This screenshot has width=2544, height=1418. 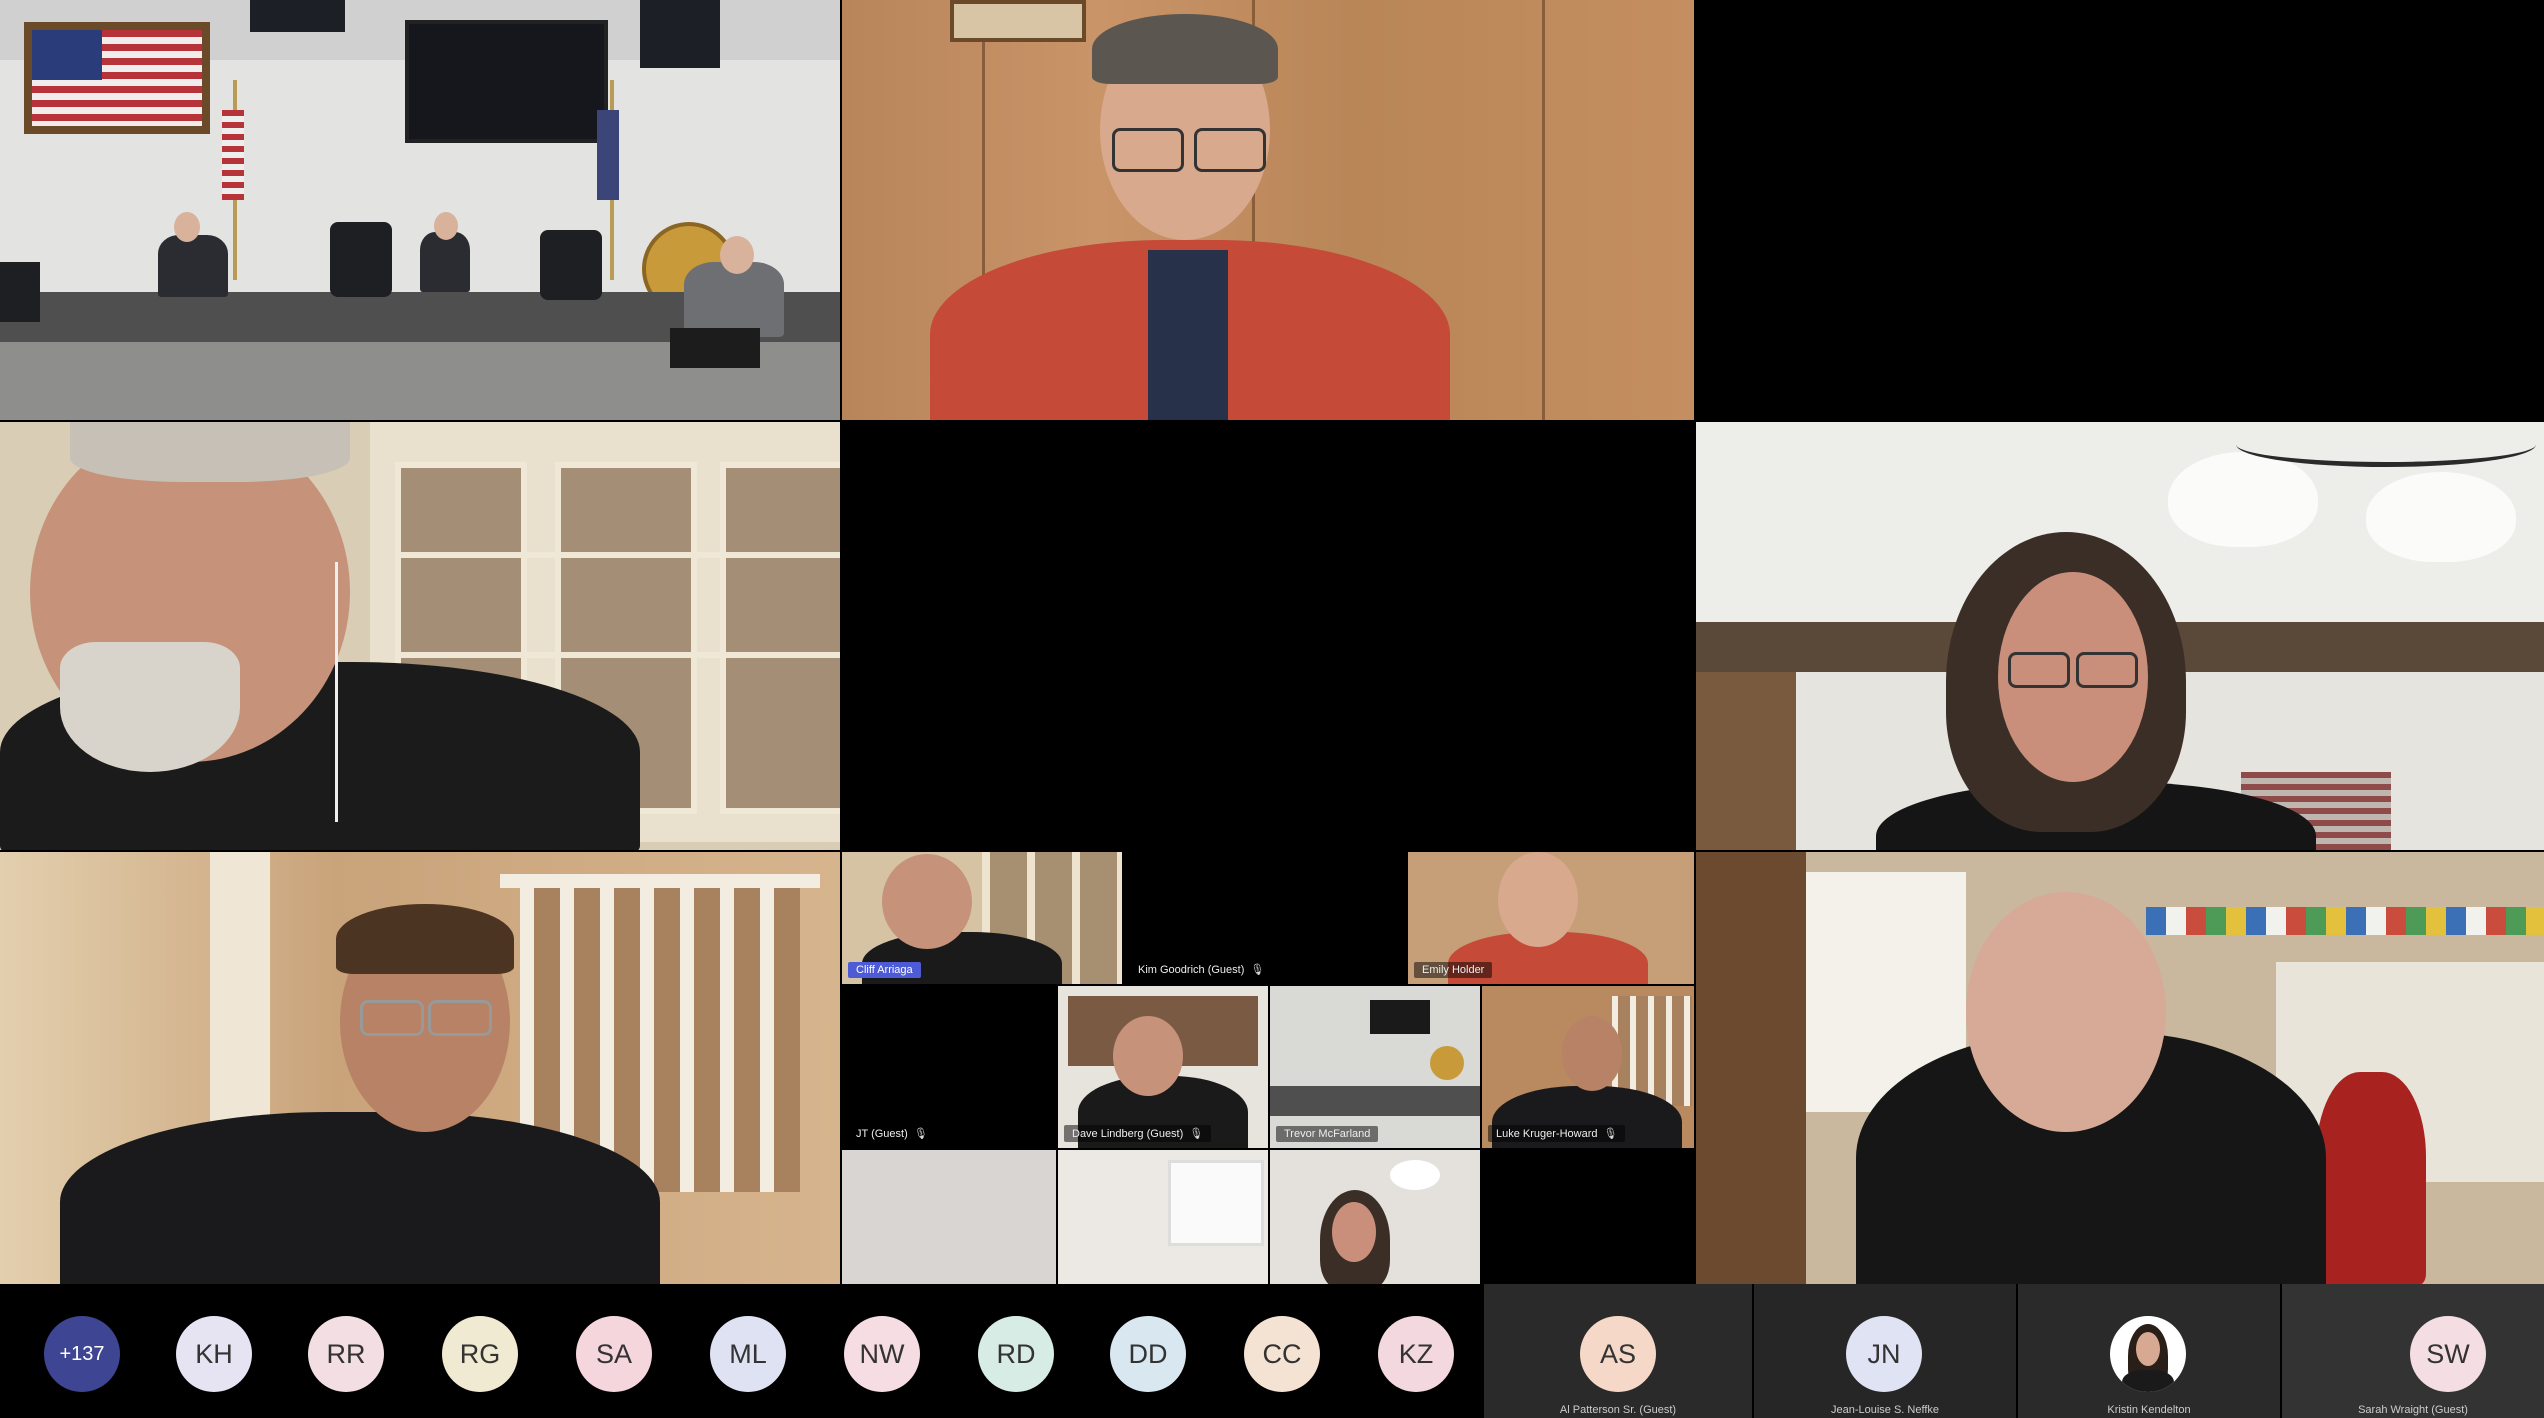 I want to click on photo-face, so click(x=2148, y=1349).